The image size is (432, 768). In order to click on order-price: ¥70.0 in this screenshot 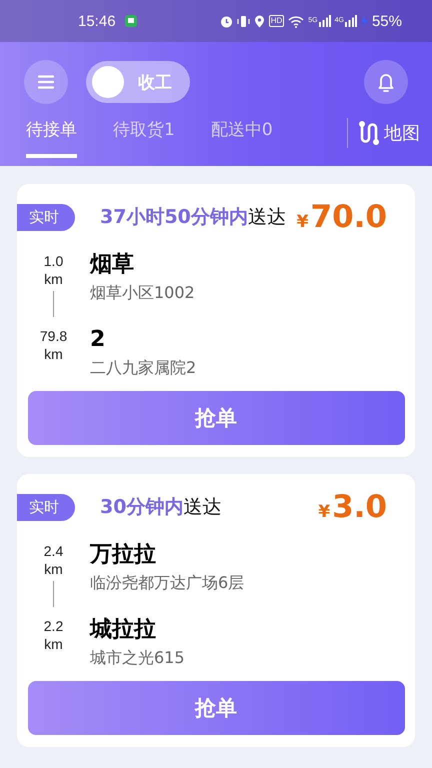, I will do `click(341, 217)`.